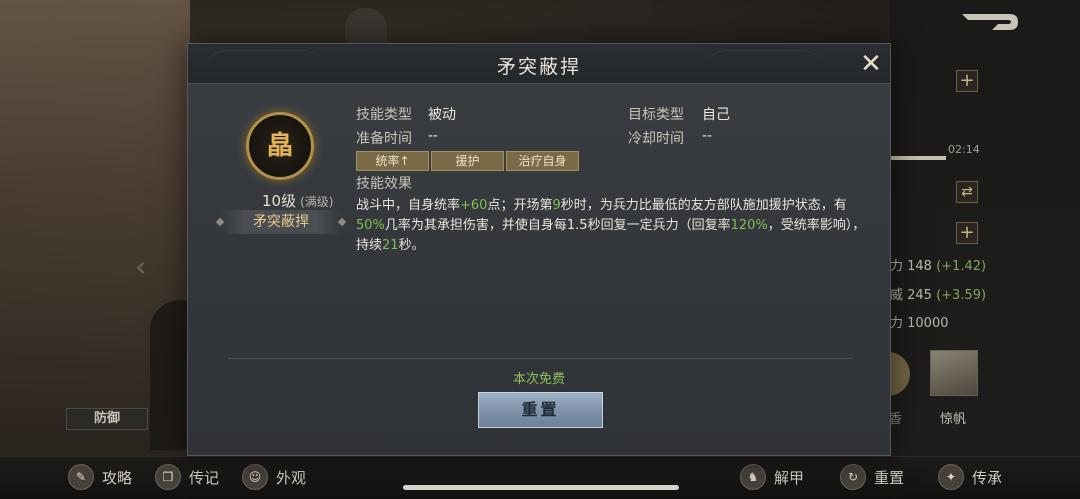 The width and height of the screenshot is (1080, 499). I want to click on effect-text: 点；开场第, so click(520, 205).